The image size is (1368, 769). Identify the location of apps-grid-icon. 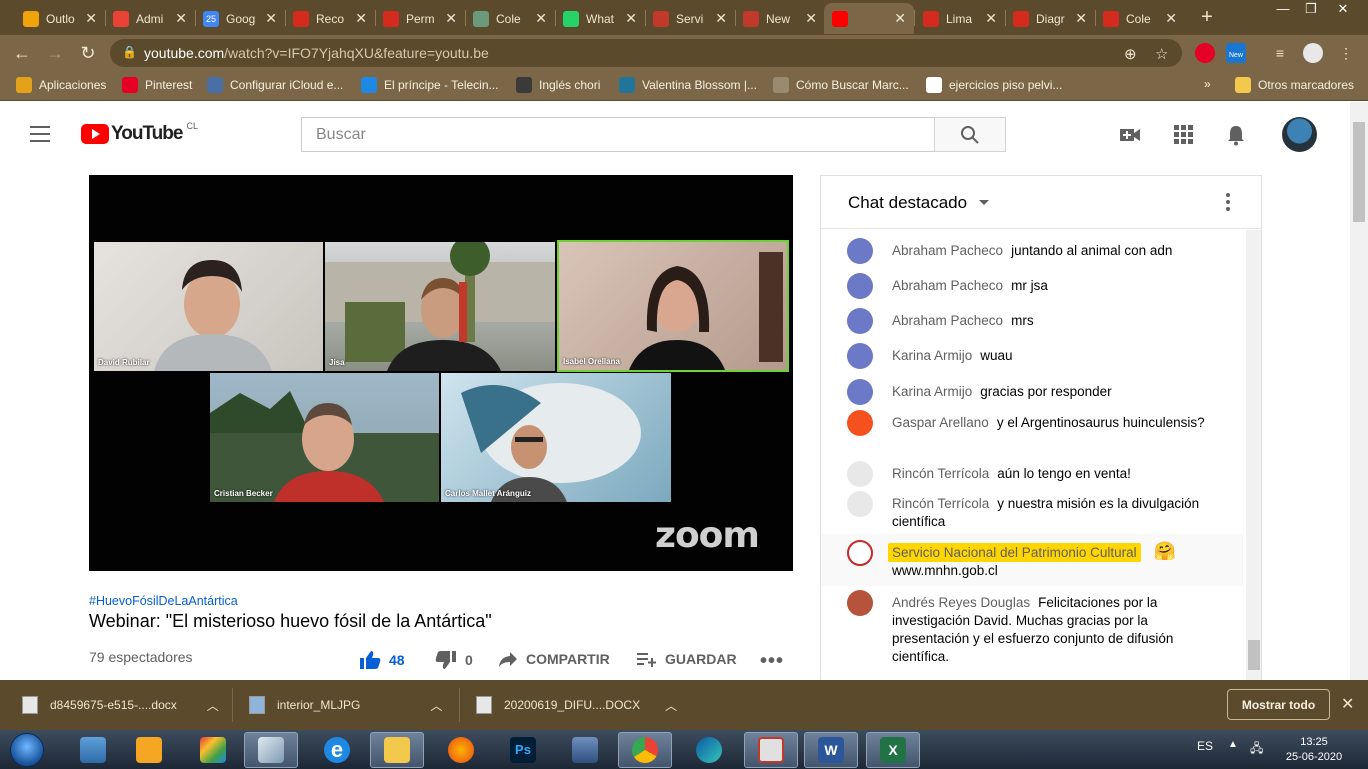
(1183, 135).